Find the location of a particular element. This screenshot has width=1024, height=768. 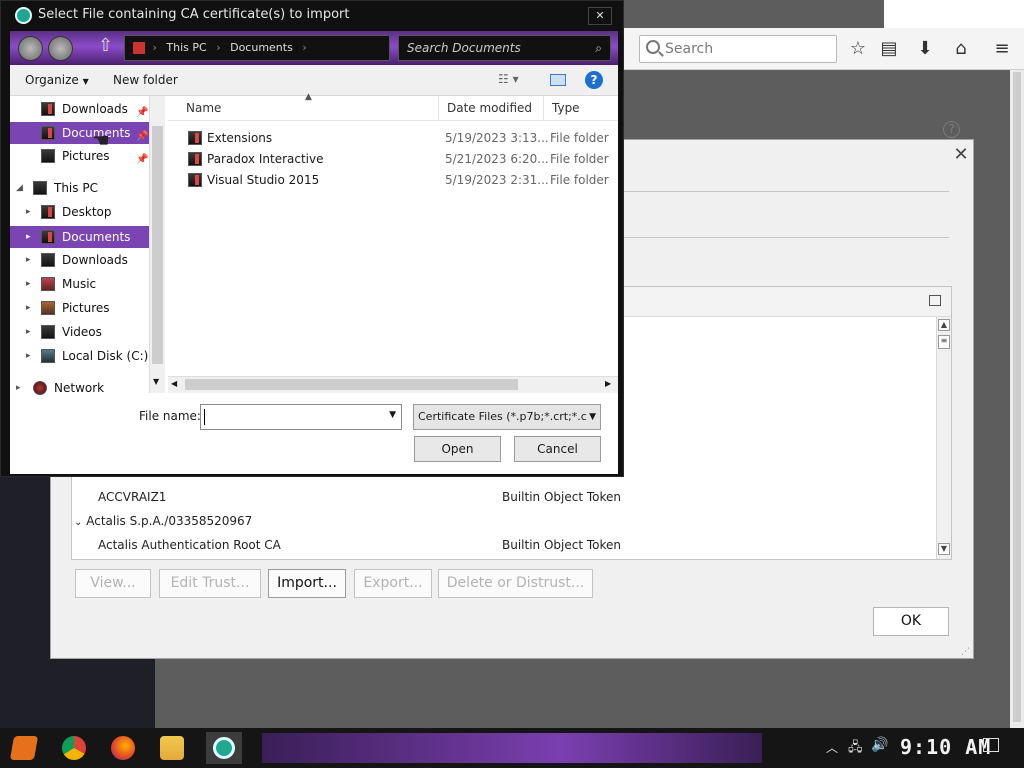

nav-item-this-pc: ◢ This PC is located at coordinates (79, 188).